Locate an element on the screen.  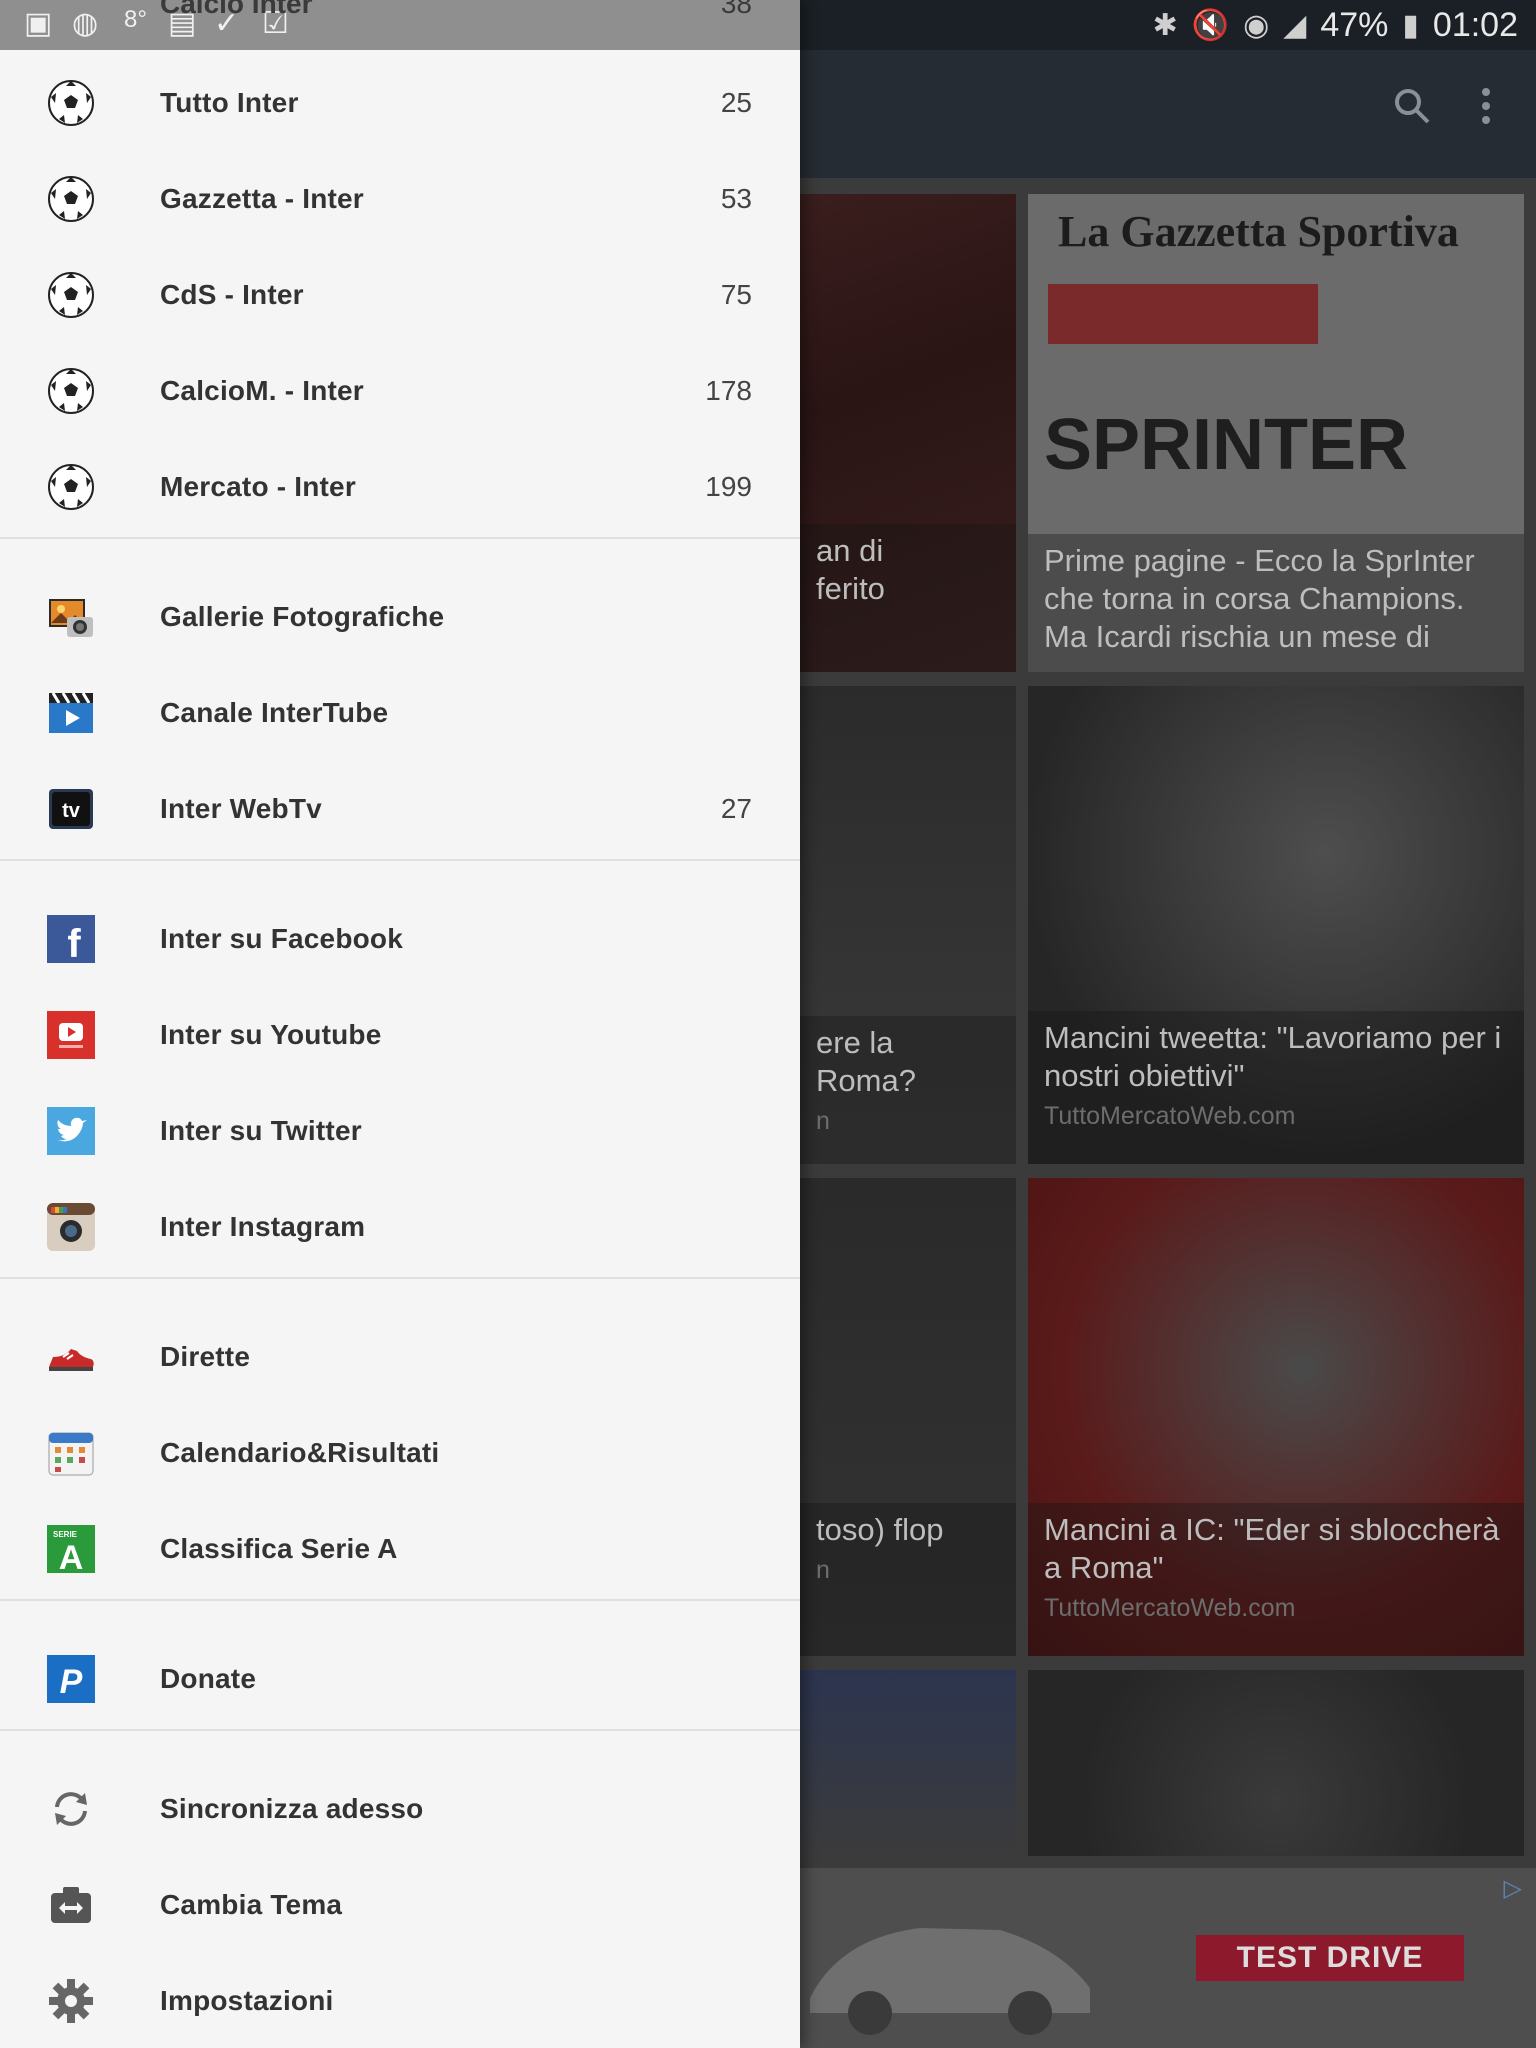
overflow-menu-icon is located at coordinates (1486, 111).